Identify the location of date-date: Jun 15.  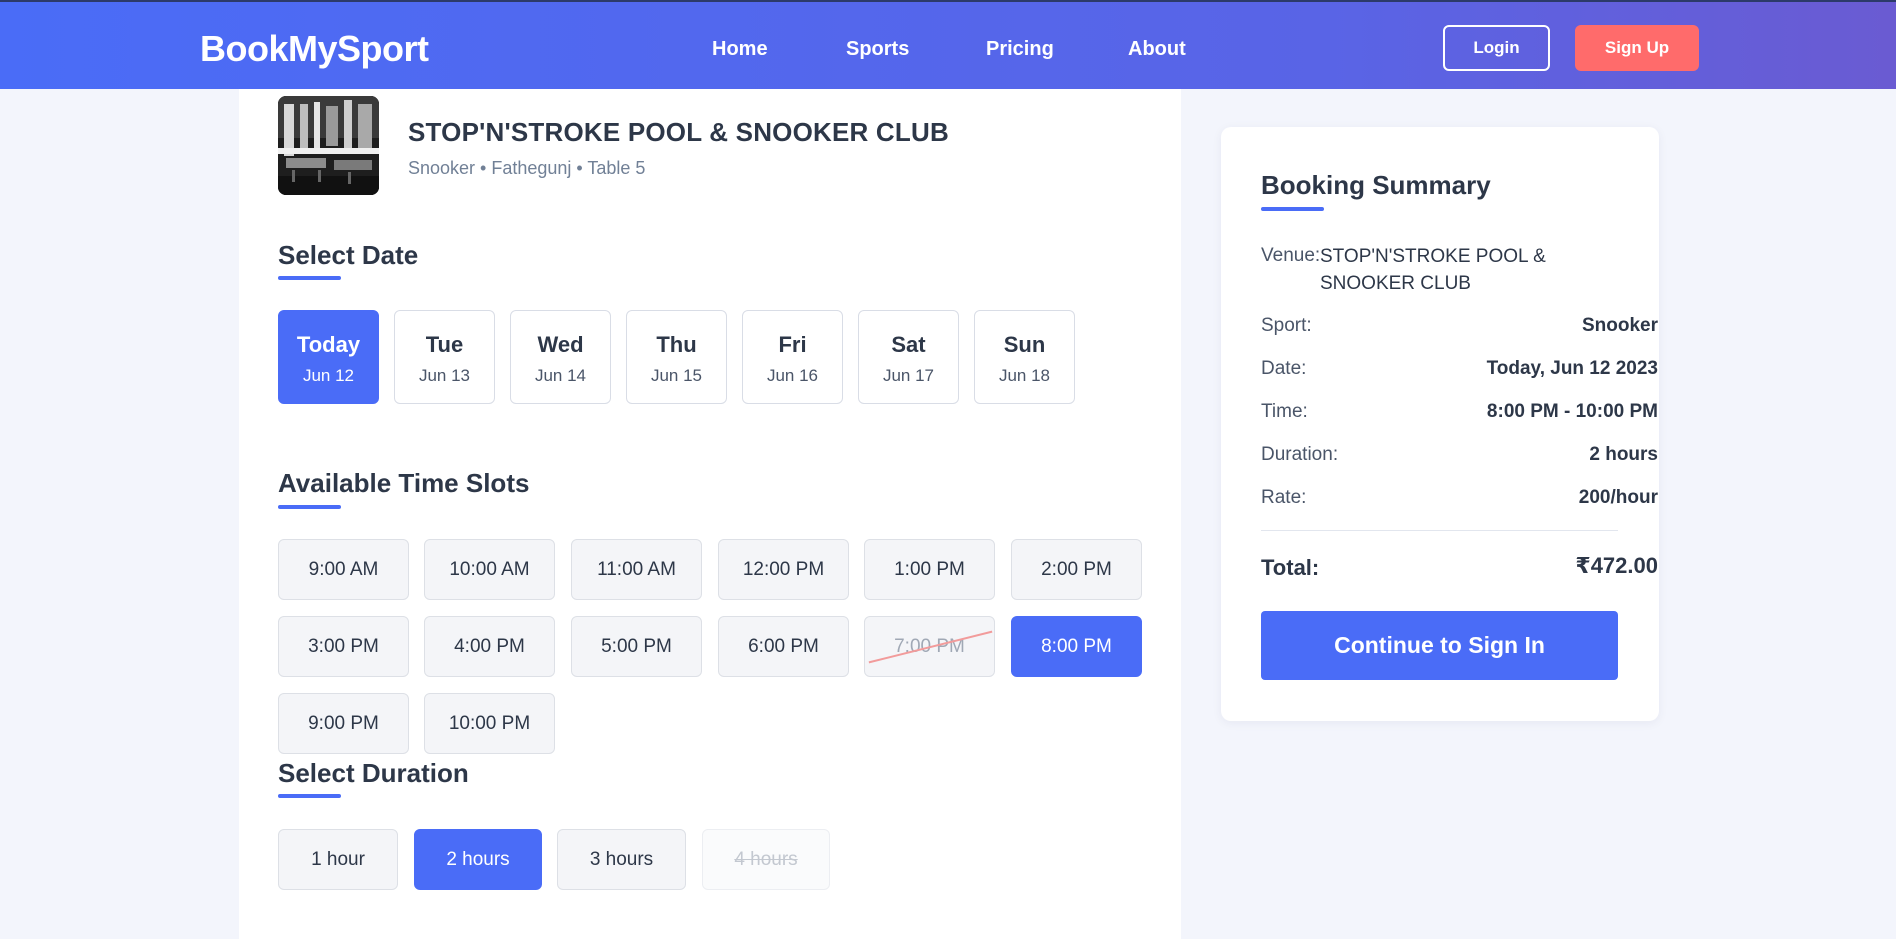
(676, 375).